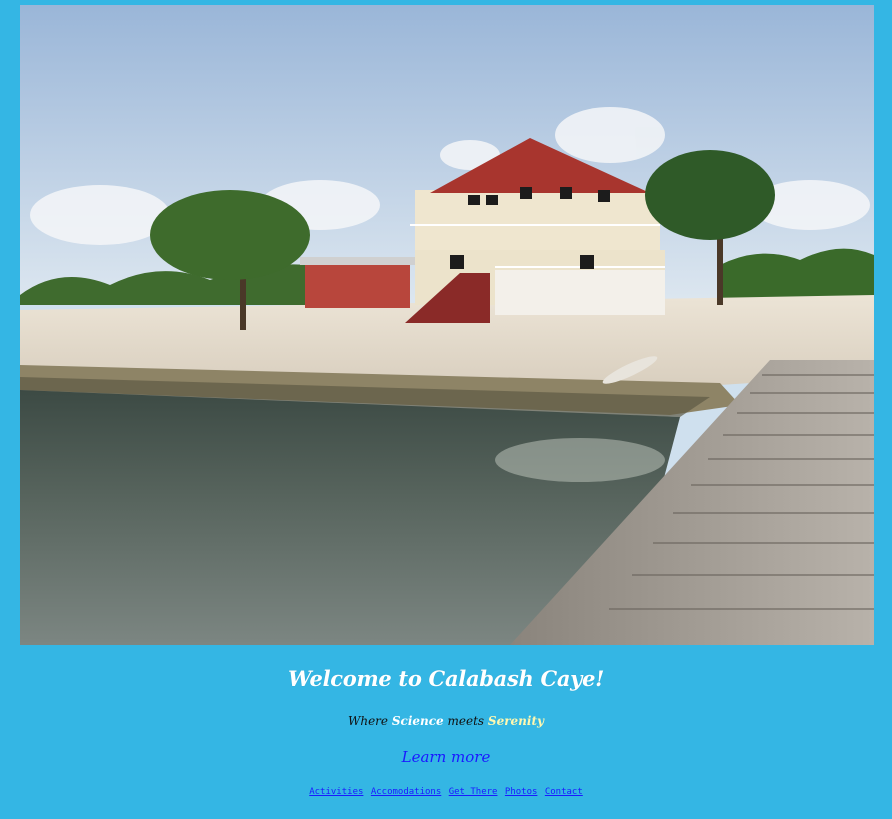 The image size is (892, 819). What do you see at coordinates (564, 792) in the screenshot?
I see `nav-link-contact: Contact` at bounding box center [564, 792].